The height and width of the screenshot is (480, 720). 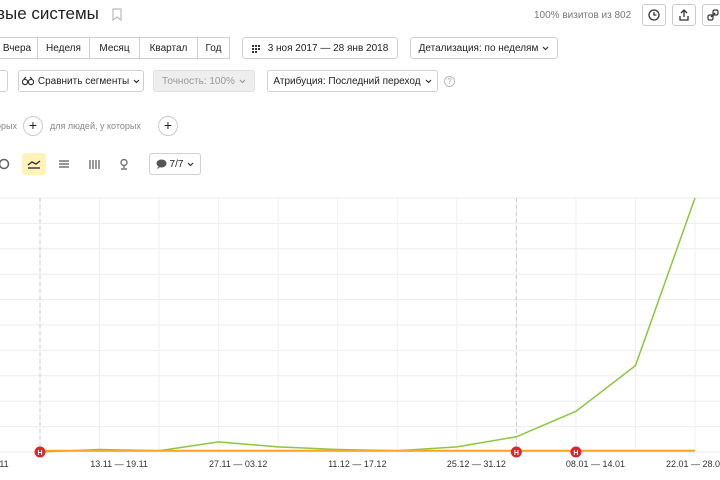 I want to click on period-quarter: Квартал, so click(x=169, y=48).